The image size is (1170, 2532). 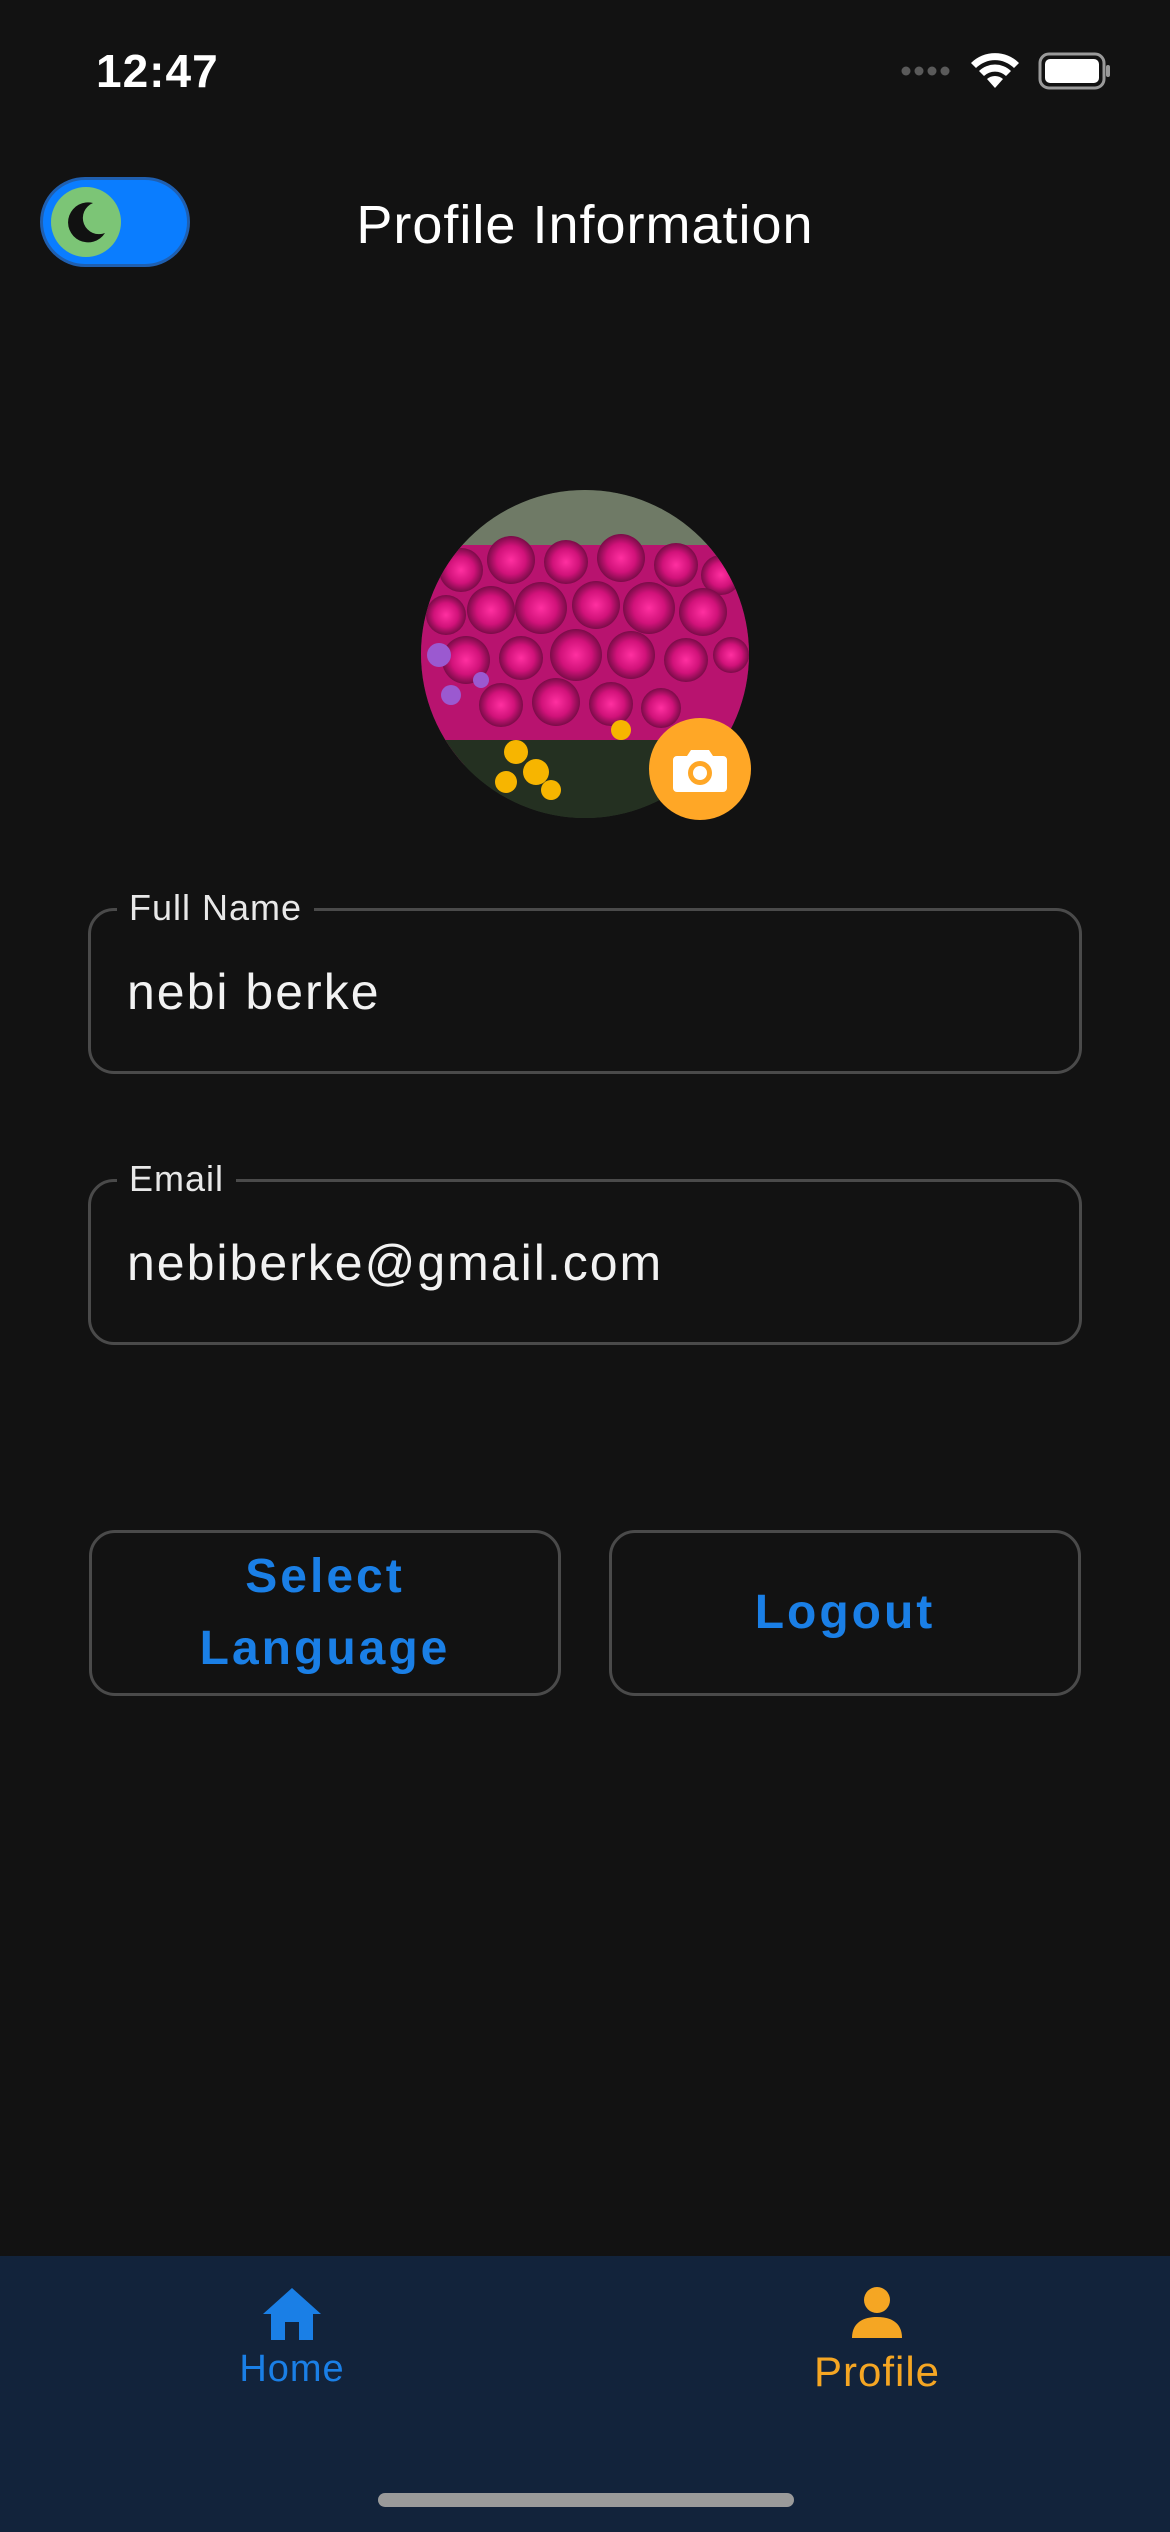 I want to click on signal-dots-icon, so click(x=925, y=71).